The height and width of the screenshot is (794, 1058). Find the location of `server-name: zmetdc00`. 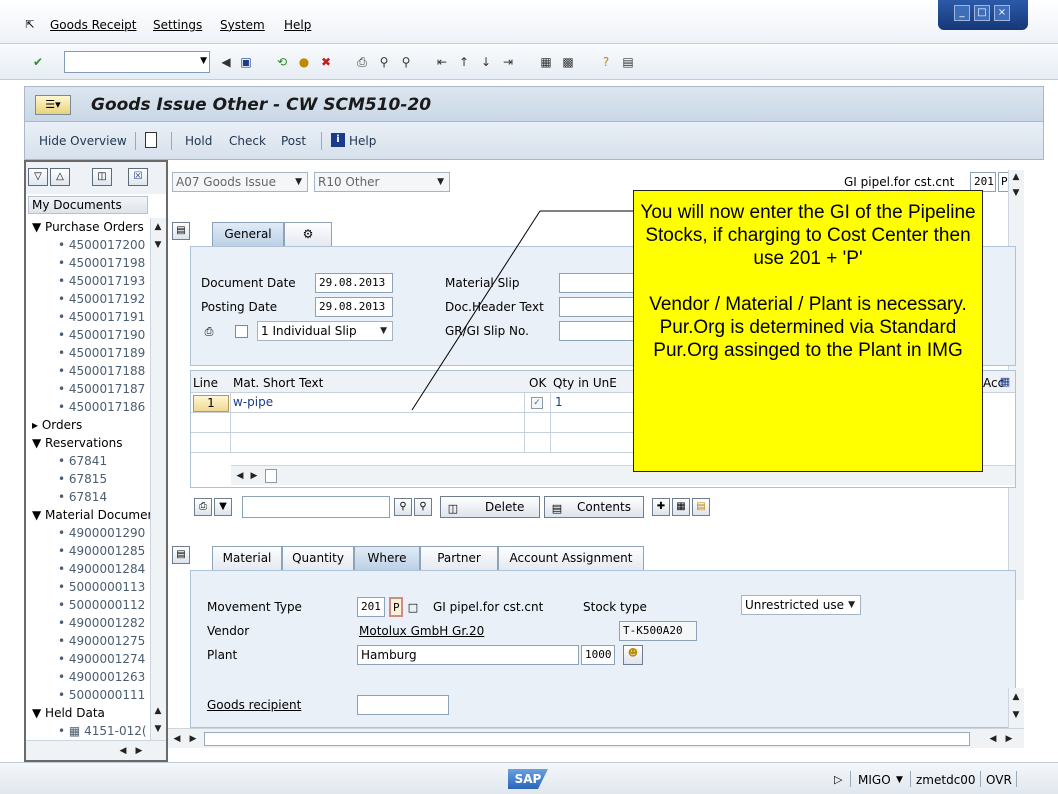

server-name: zmetdc00 is located at coordinates (946, 780).